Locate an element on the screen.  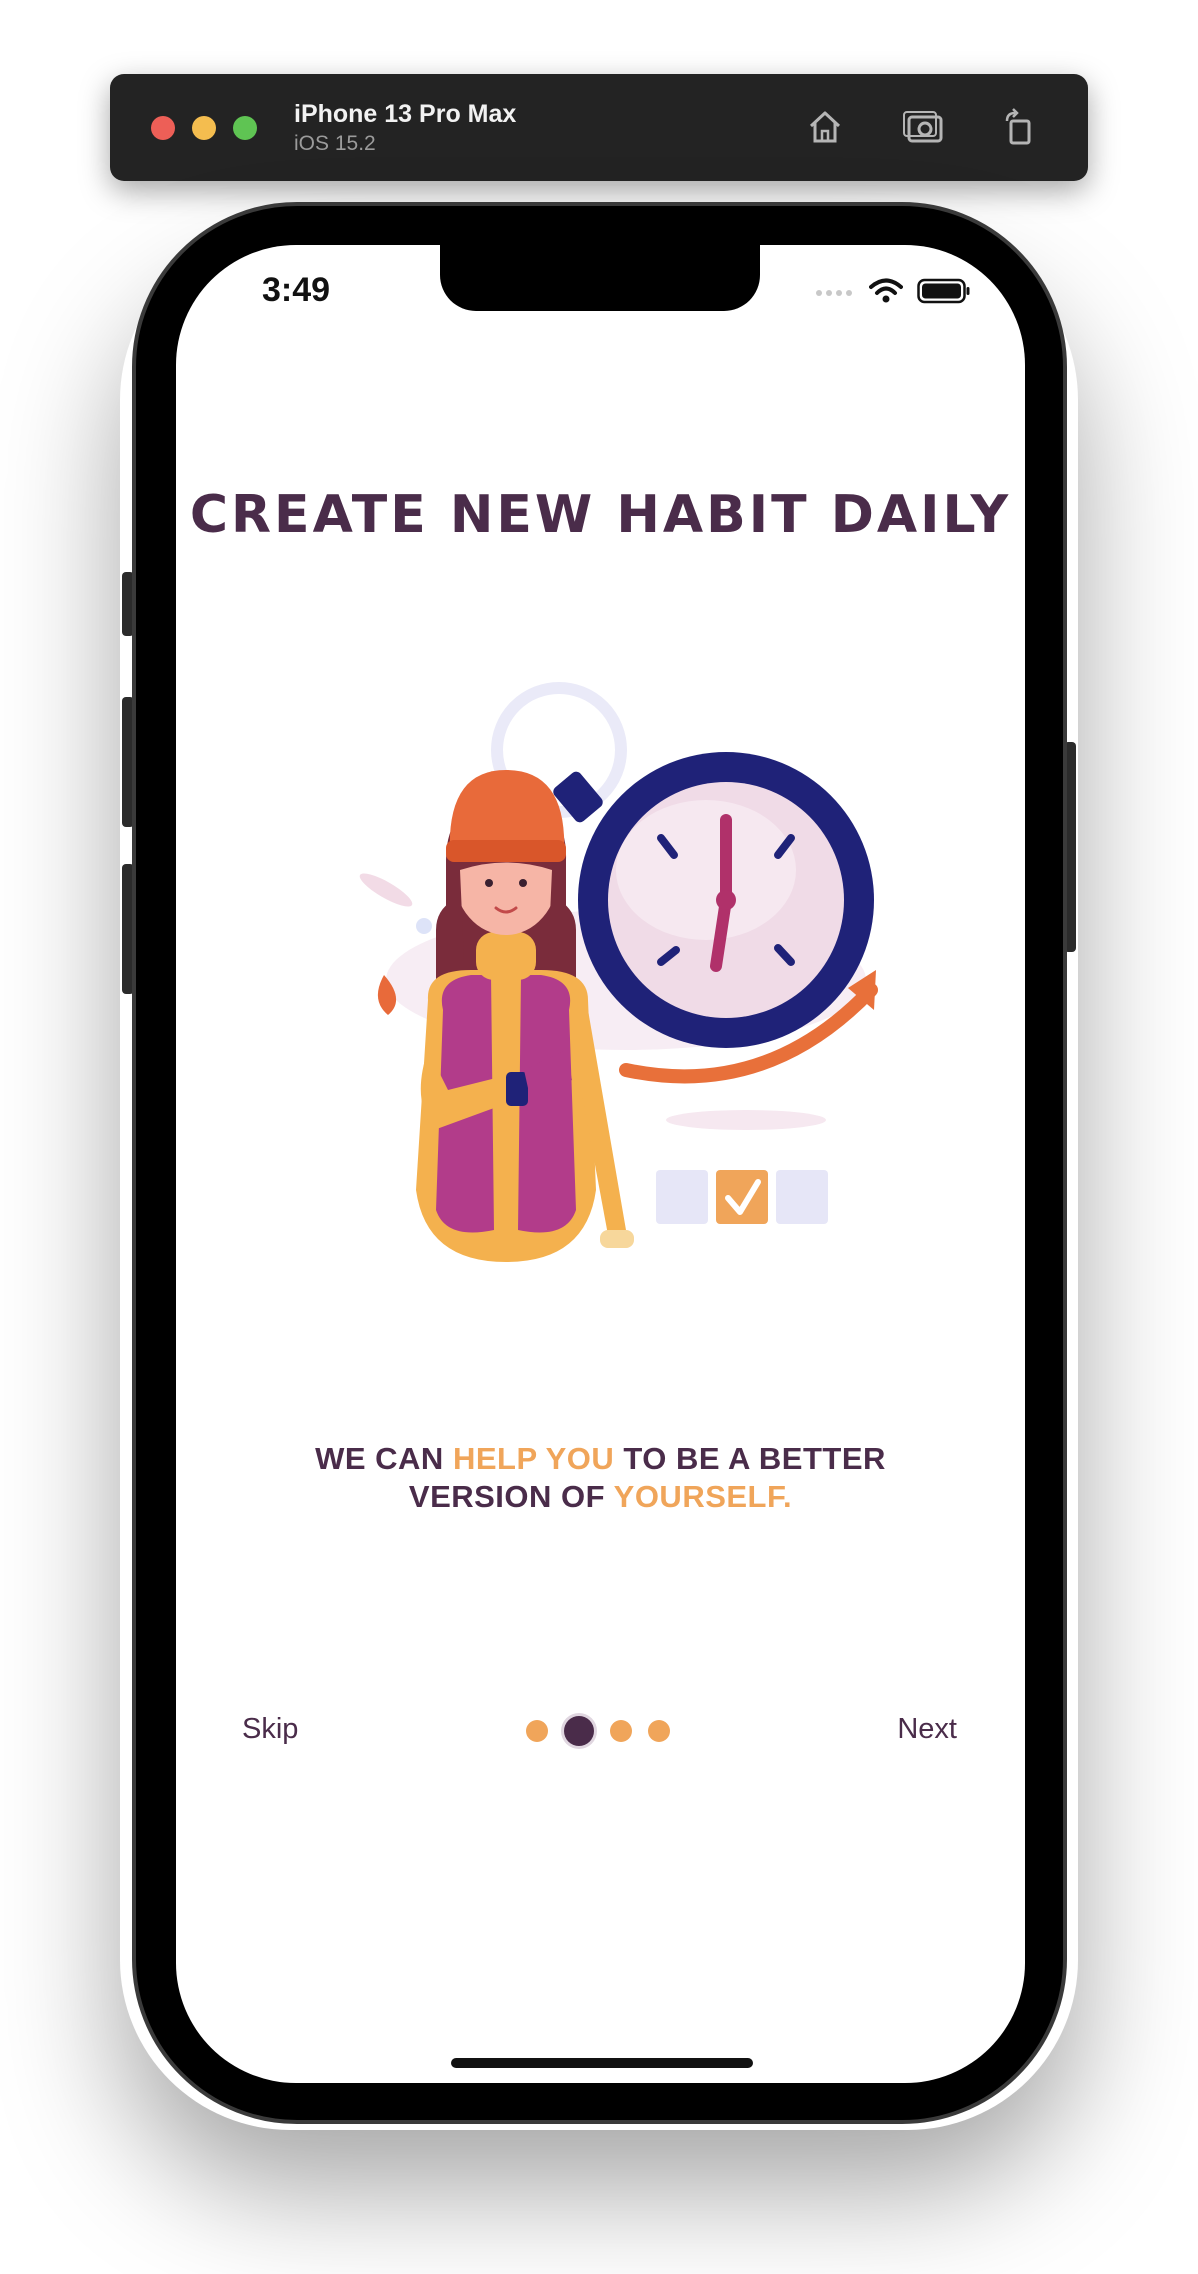
device-name: iPhone 13 Pro Max is located at coordinates (405, 114).